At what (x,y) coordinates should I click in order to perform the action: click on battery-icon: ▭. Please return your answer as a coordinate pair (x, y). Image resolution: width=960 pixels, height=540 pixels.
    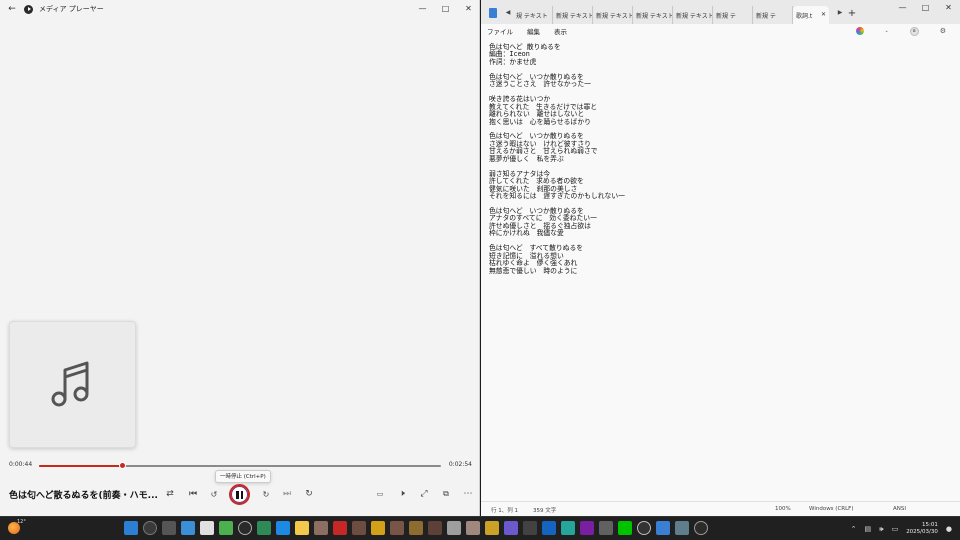
    Looking at the image, I should click on (895, 529).